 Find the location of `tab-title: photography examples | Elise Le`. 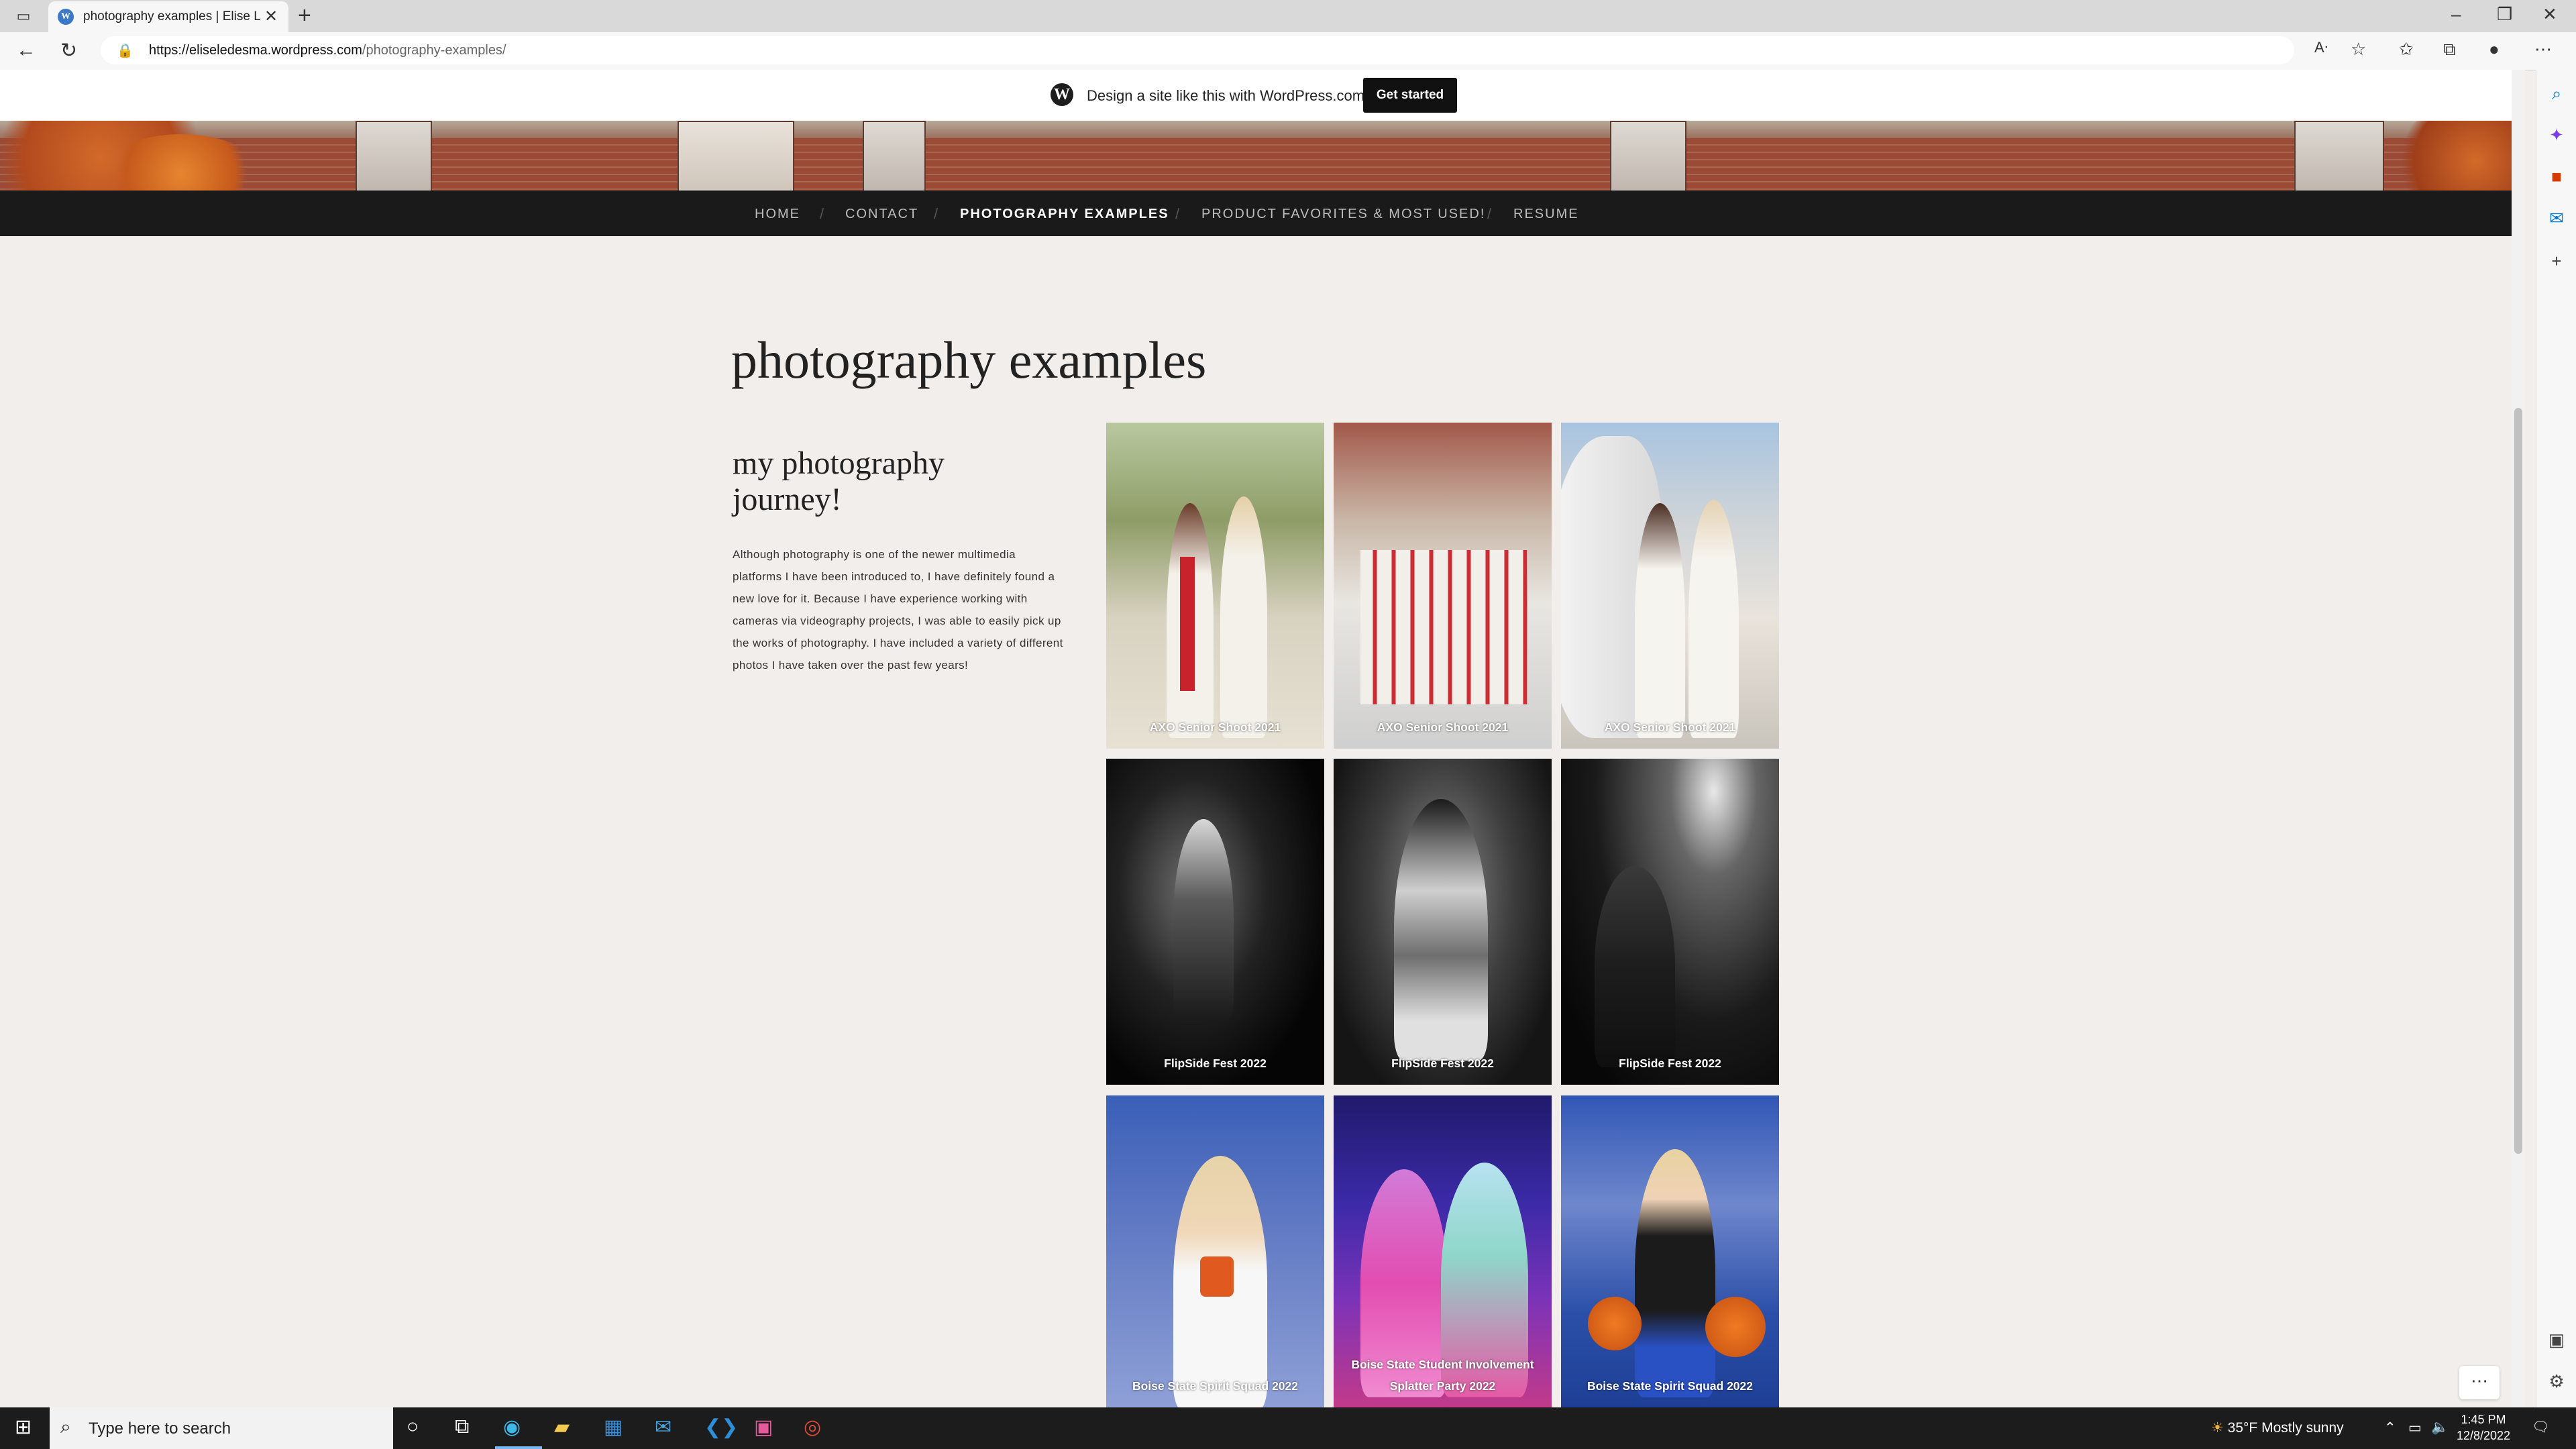

tab-title: photography examples | Elise Le is located at coordinates (171, 16).